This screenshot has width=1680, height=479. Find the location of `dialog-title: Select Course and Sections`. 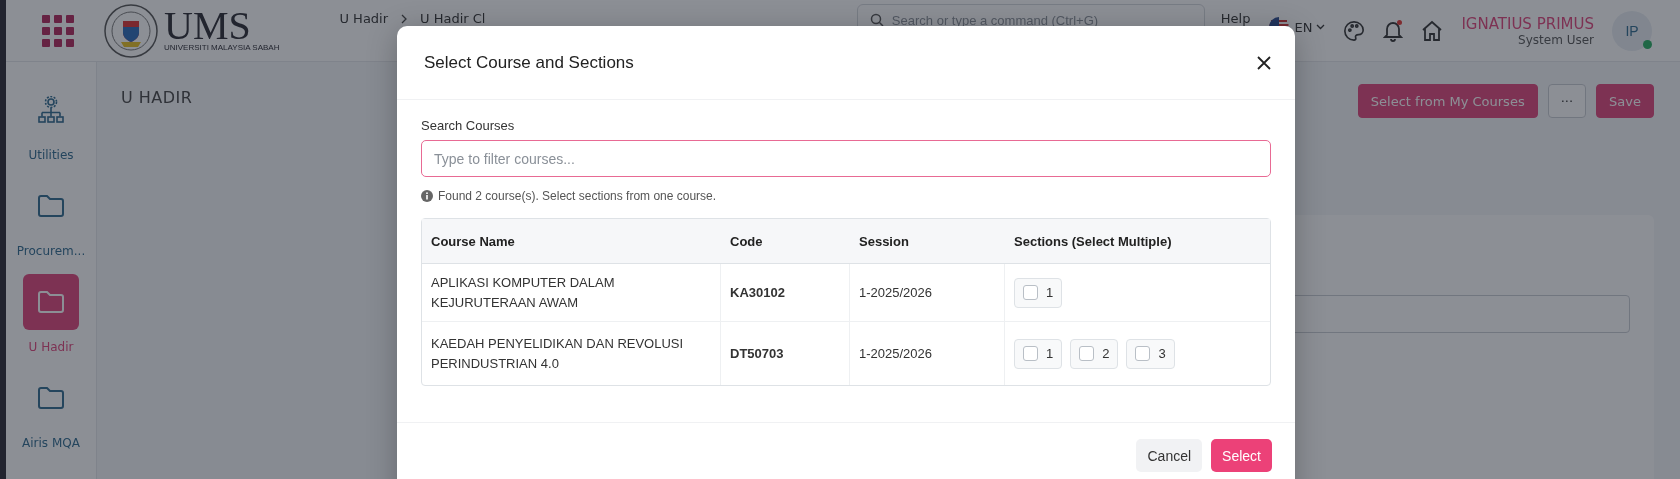

dialog-title: Select Course and Sections is located at coordinates (529, 62).